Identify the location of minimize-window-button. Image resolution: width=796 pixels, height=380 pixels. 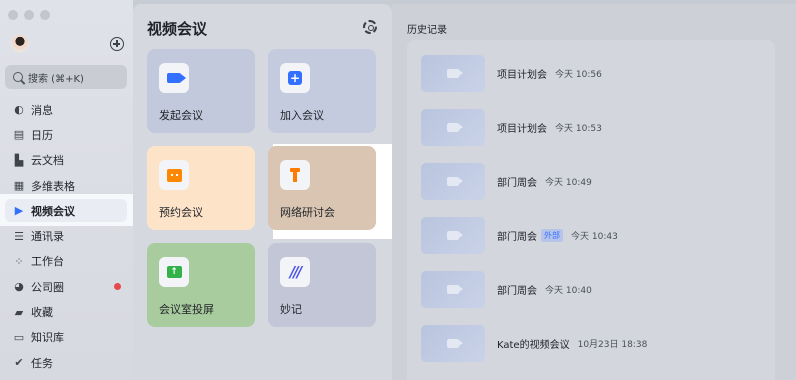
(29, 15).